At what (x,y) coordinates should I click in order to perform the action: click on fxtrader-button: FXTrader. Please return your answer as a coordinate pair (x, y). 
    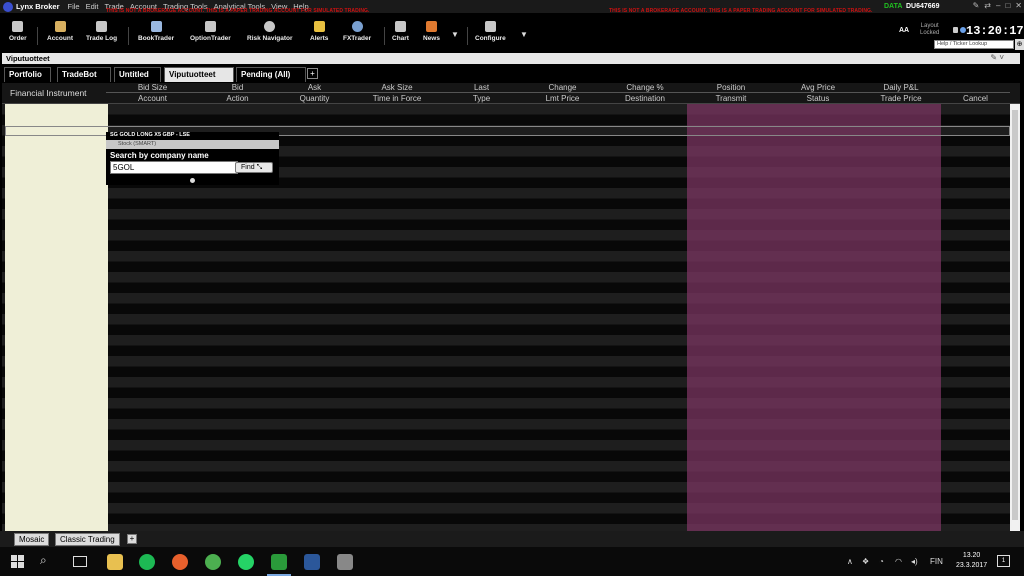
    Looking at the image, I should click on (357, 31).